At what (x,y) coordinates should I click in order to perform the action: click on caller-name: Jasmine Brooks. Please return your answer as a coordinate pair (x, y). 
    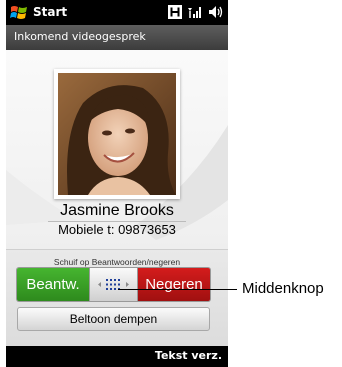
    Looking at the image, I should click on (117, 210).